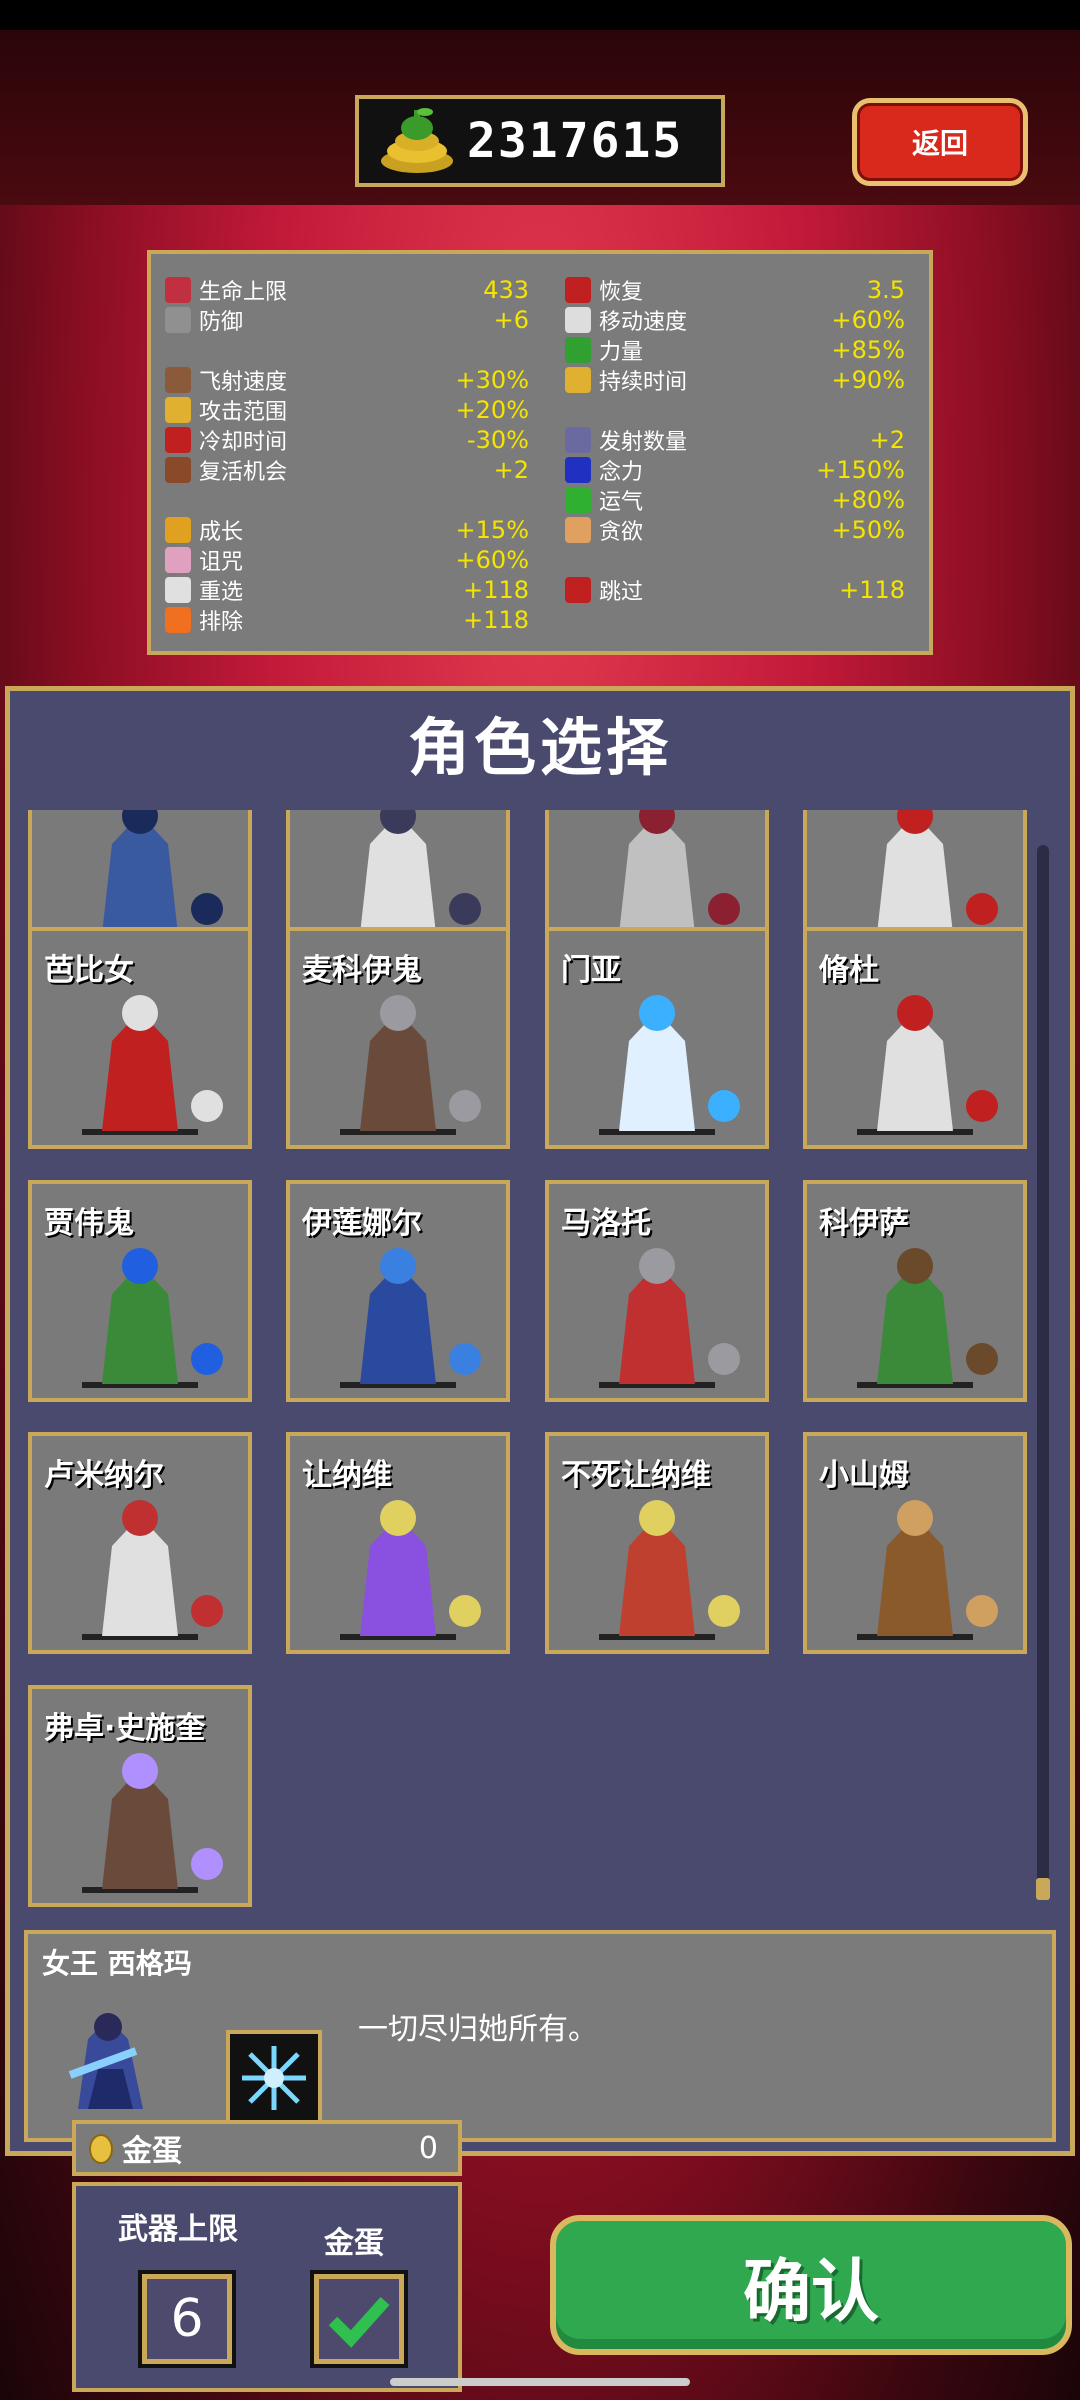 Image resolution: width=1080 pixels, height=2400 pixels. What do you see at coordinates (347, 530) in the screenshot?
I see `stat-row: 成长 +15%` at bounding box center [347, 530].